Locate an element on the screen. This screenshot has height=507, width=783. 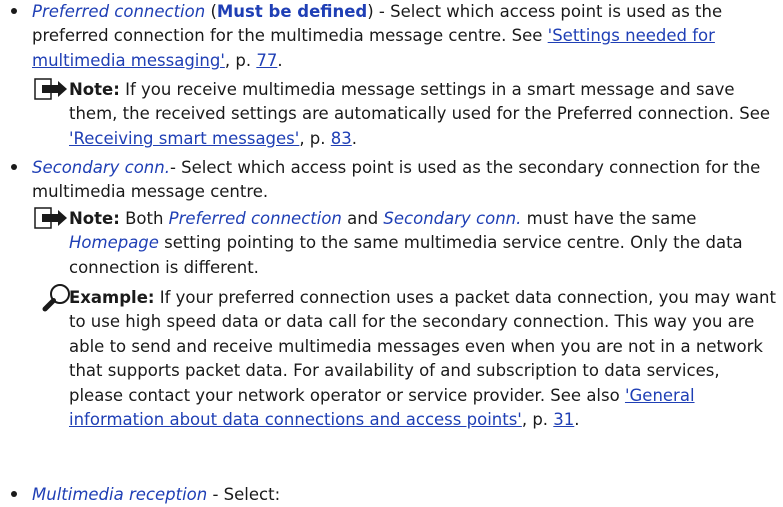
magnifier-icon is located at coordinates (56, 298).